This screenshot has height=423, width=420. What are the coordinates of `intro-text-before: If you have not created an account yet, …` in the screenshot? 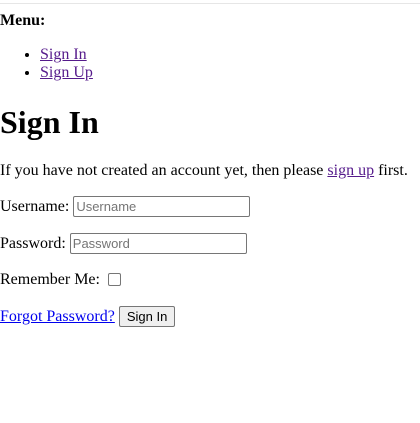 It's located at (164, 170).